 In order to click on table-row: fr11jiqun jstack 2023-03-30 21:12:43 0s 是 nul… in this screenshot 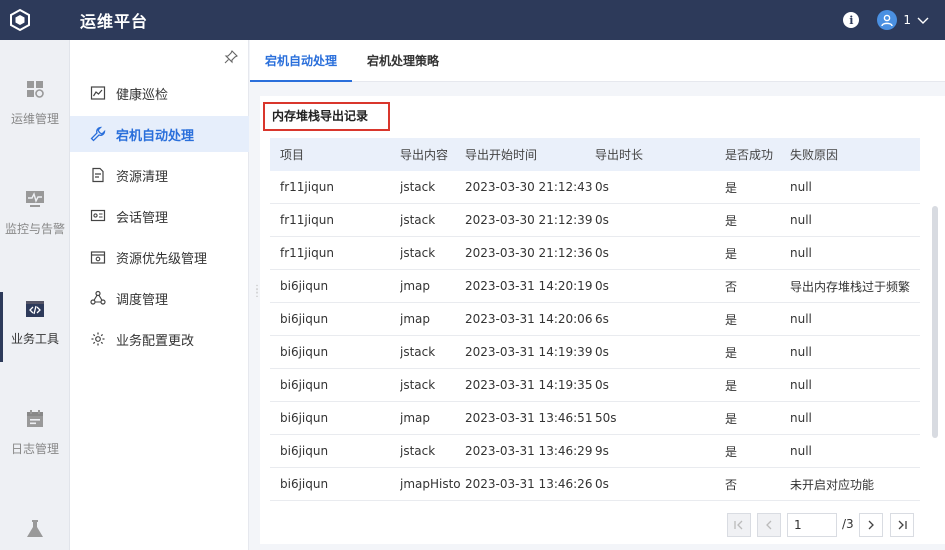, I will do `click(595, 187)`.